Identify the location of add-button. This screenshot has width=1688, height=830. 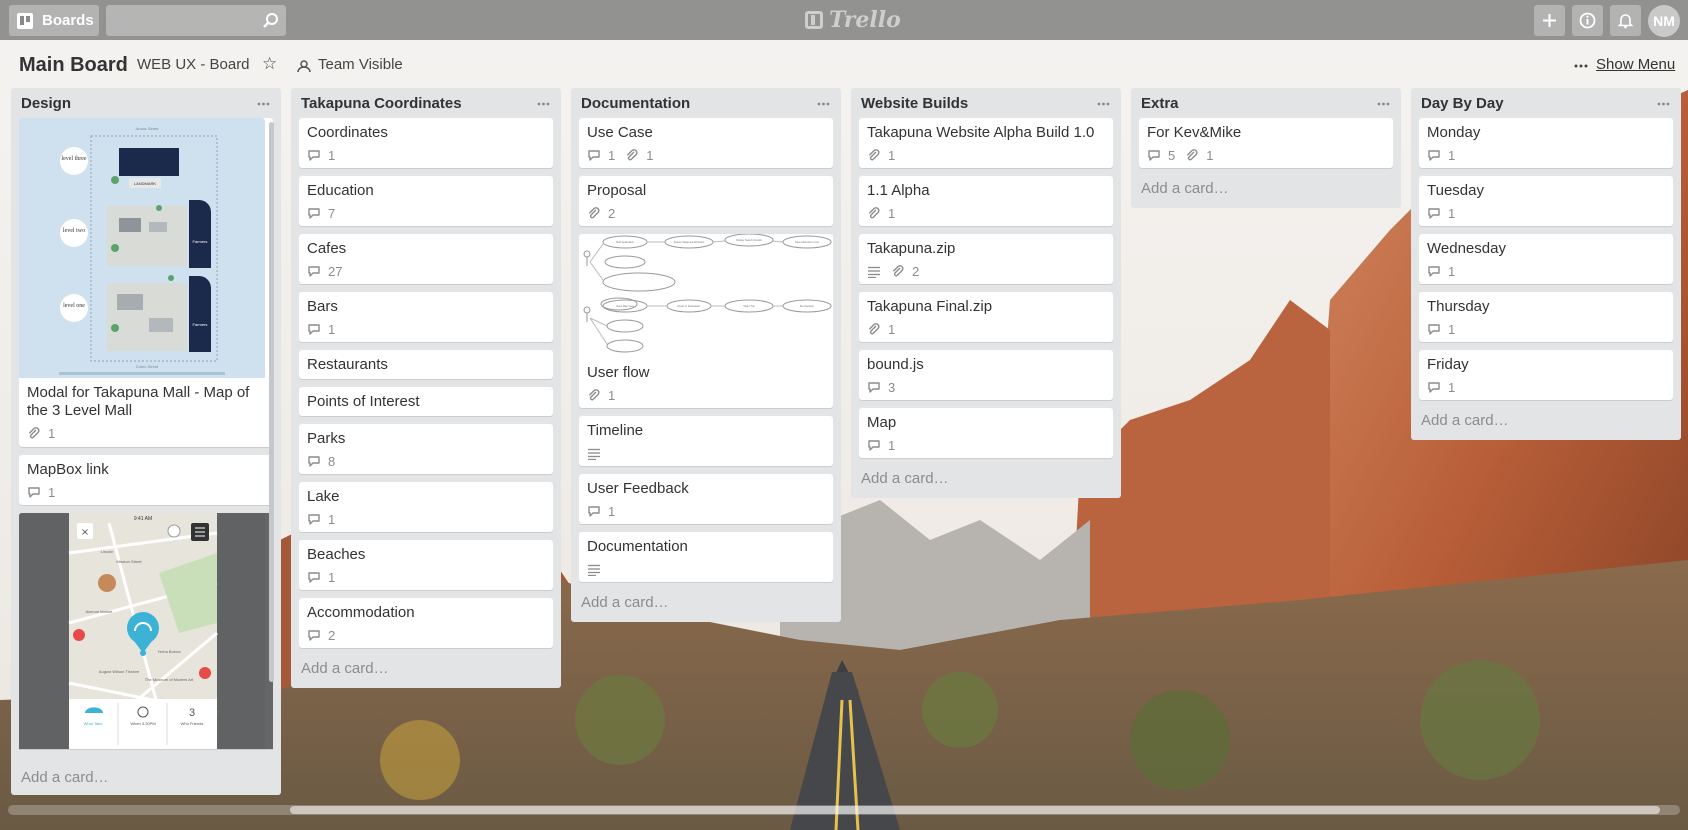
(1549, 20).